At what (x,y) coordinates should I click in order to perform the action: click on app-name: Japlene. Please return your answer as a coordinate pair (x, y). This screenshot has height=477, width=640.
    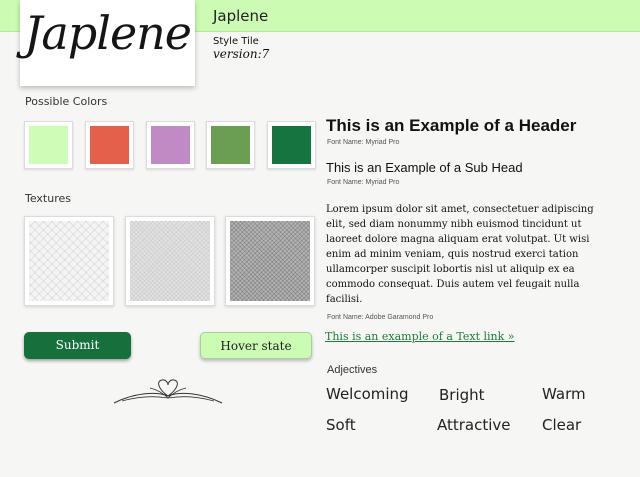
    Looking at the image, I should click on (241, 16).